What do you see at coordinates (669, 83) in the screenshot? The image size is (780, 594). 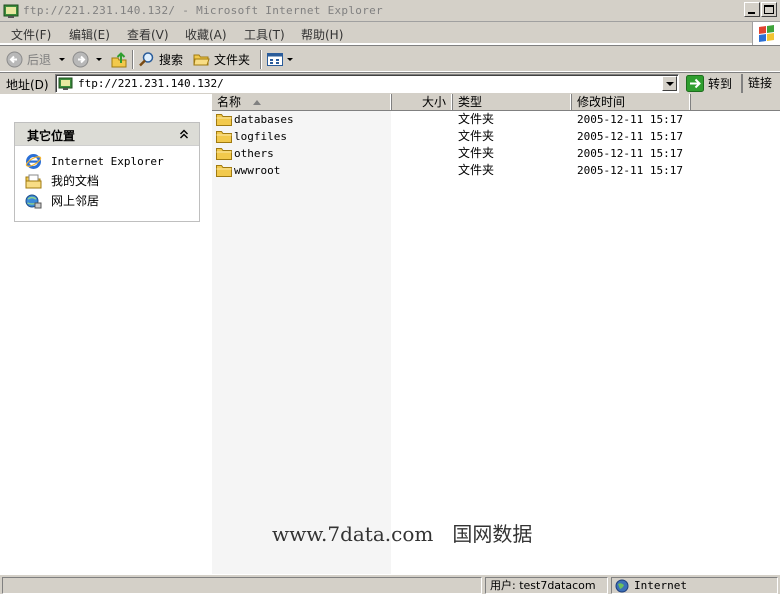 I see `address-dropdown-button` at bounding box center [669, 83].